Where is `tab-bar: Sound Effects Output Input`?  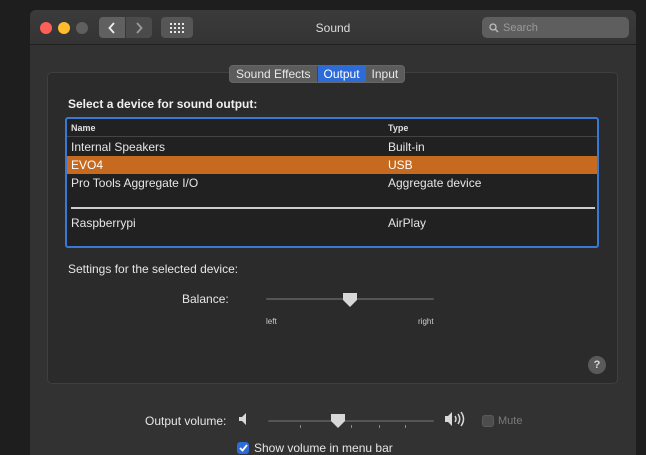
tab-bar: Sound Effects Output Input is located at coordinates (317, 74).